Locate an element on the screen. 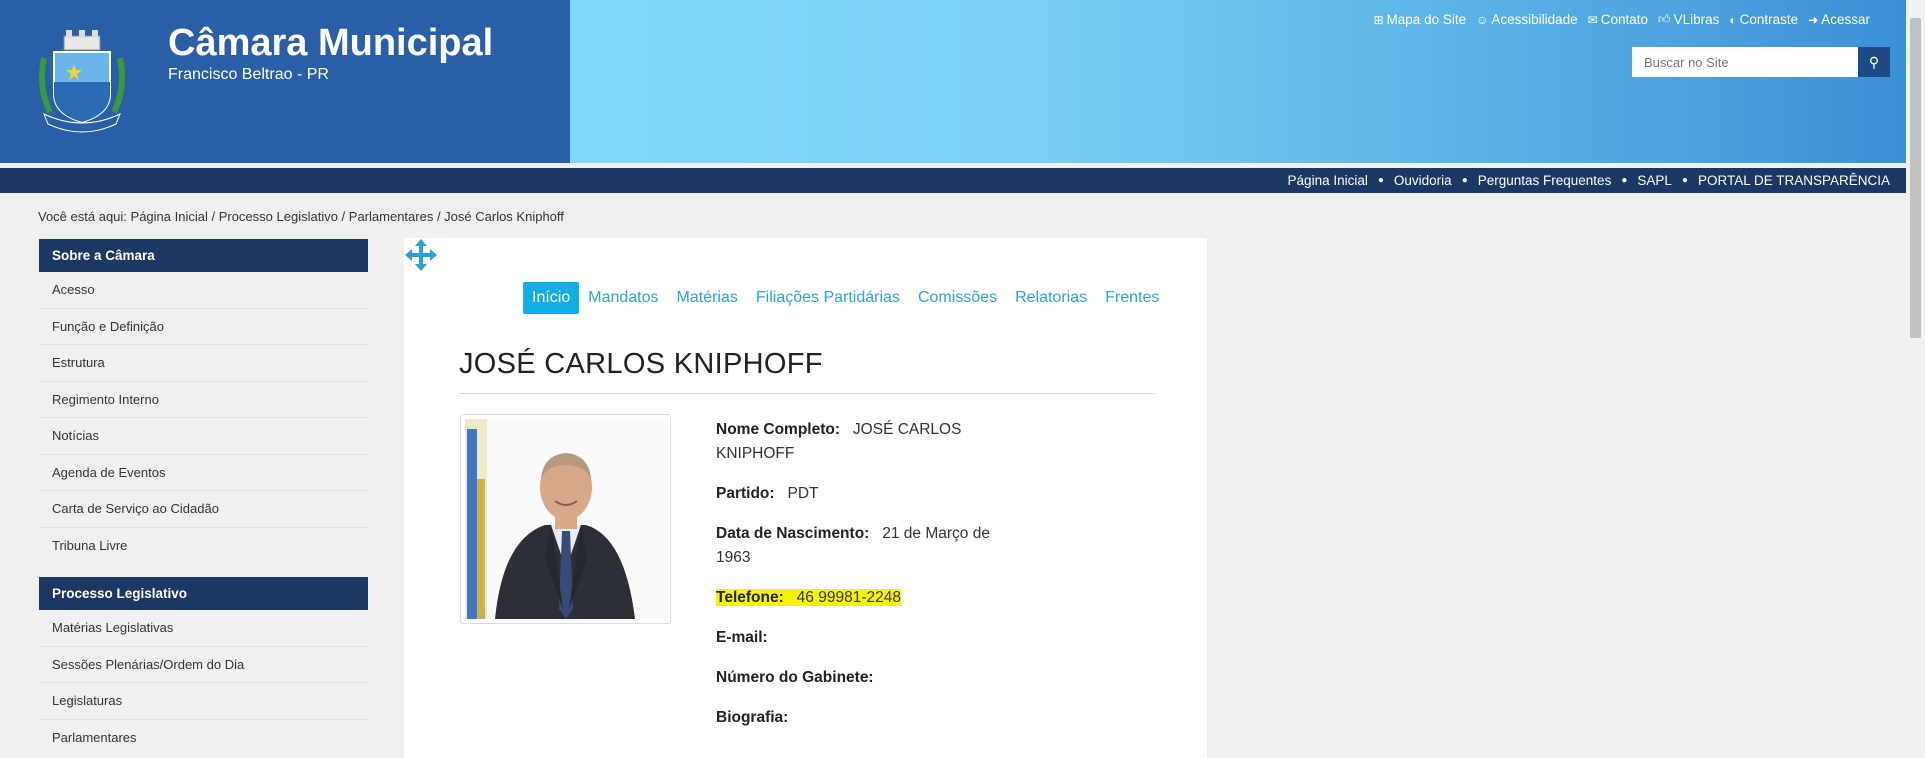 The image size is (1925, 758). contact-label: Contato is located at coordinates (1624, 19).